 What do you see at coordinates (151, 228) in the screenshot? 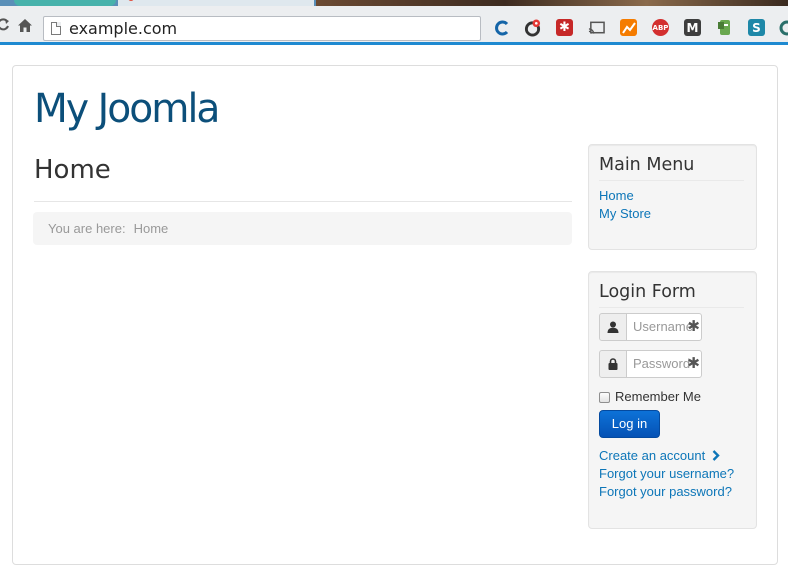
I see `breadcrumb-current: Home` at bounding box center [151, 228].